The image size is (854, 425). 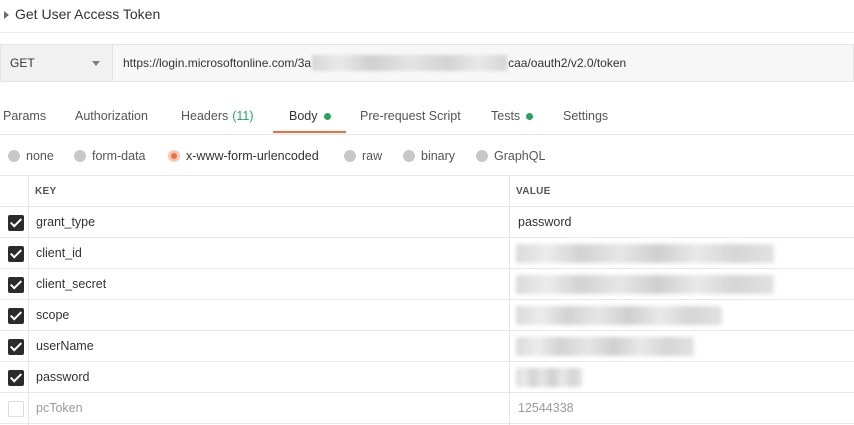 What do you see at coordinates (427, 16) in the screenshot?
I see `request-title-bar: Get User Access Token` at bounding box center [427, 16].